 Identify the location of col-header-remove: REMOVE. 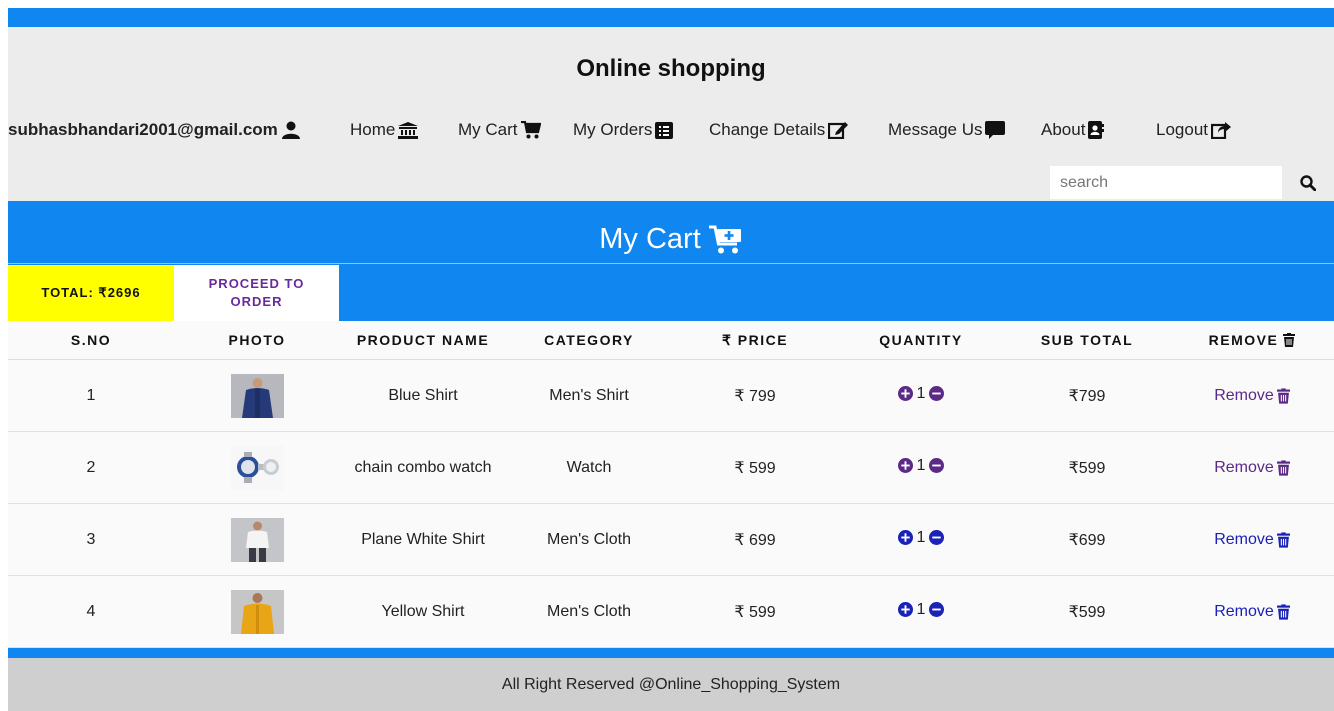
(1252, 340).